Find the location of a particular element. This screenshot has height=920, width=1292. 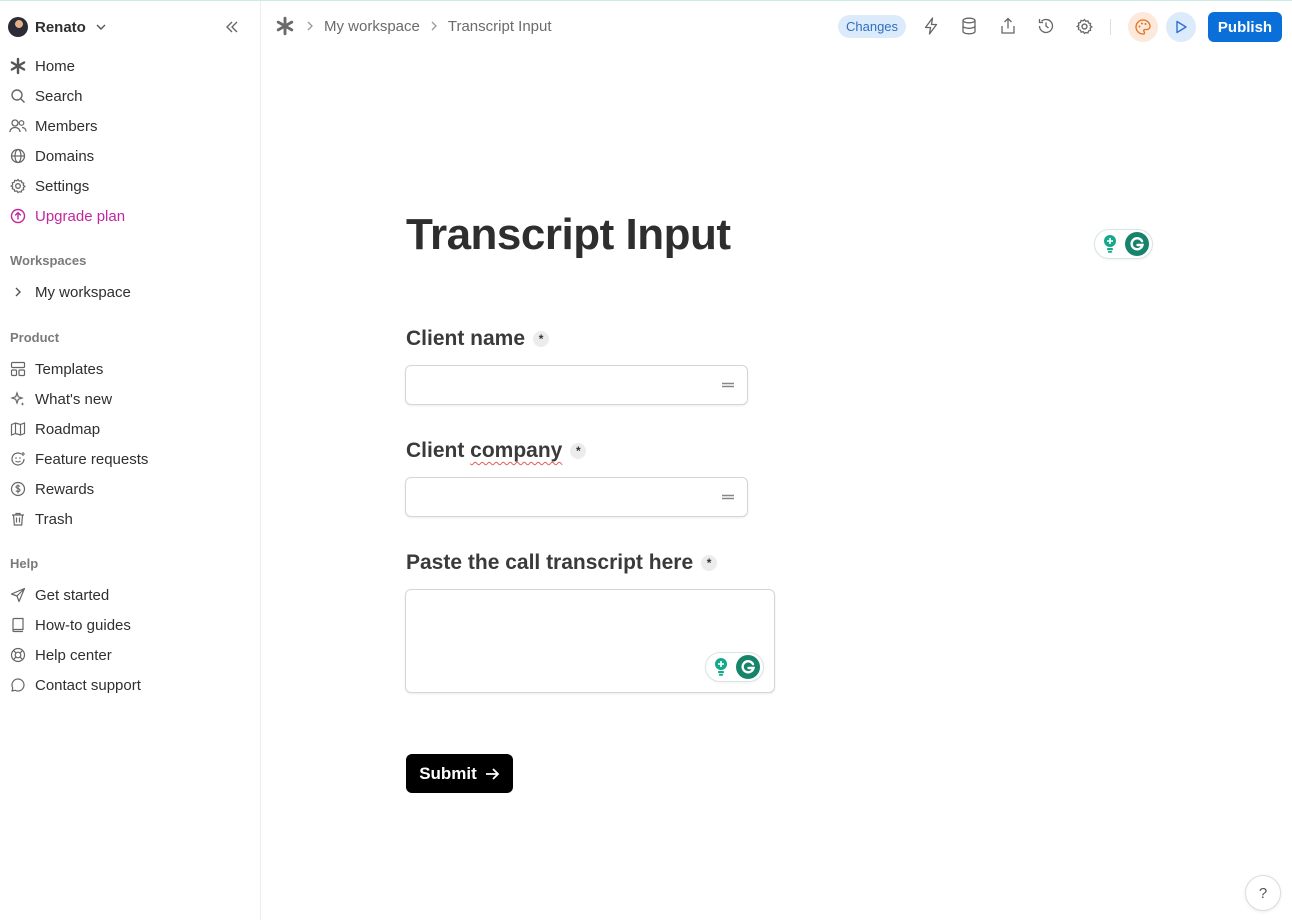

field-label-client-name: Client name * is located at coordinates (478, 339).